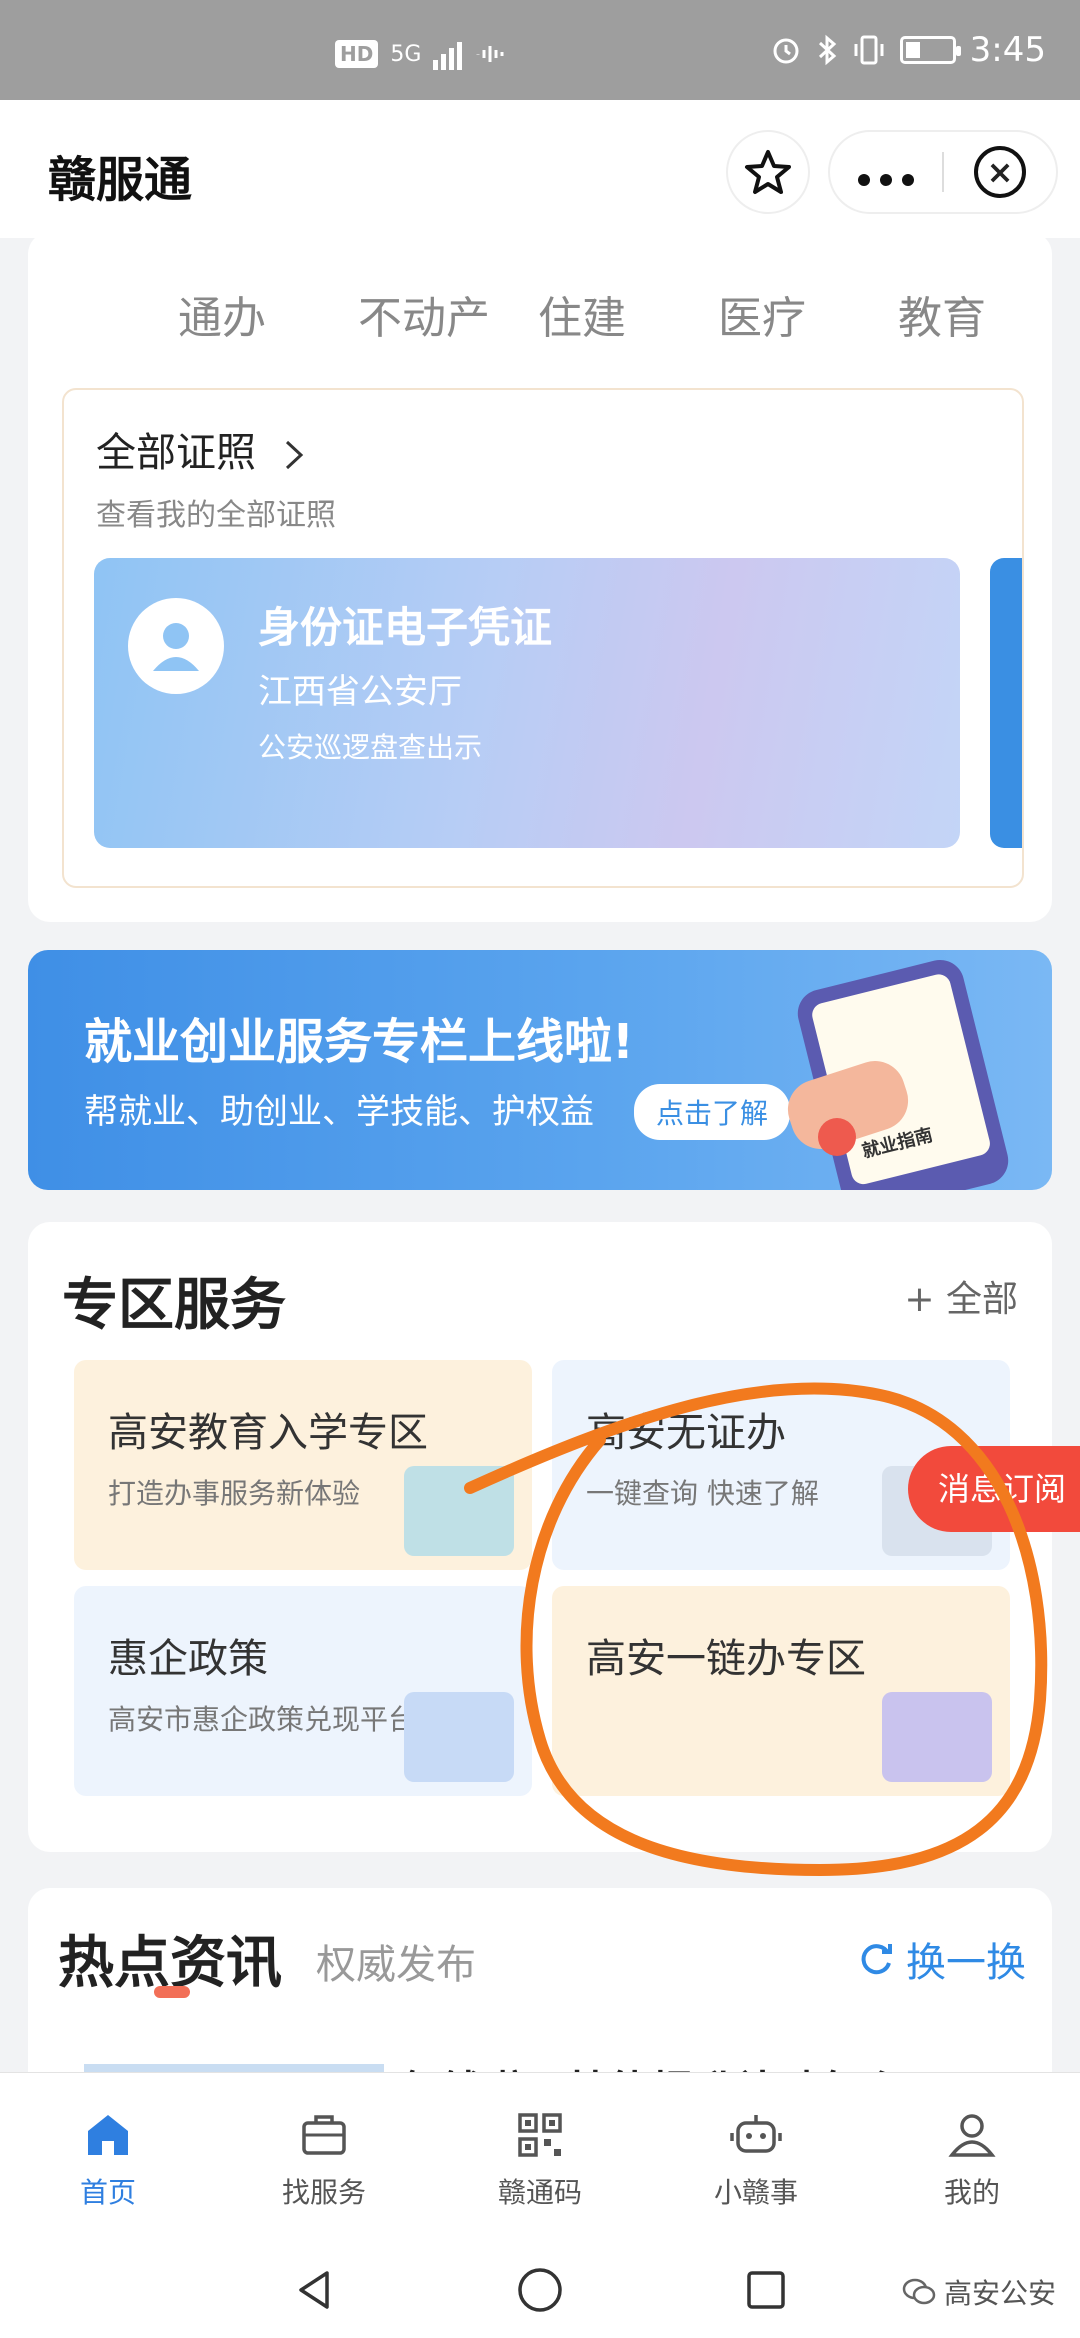 This screenshot has width=1080, height=2338. I want to click on watermark: 高安公安, so click(979, 2292).